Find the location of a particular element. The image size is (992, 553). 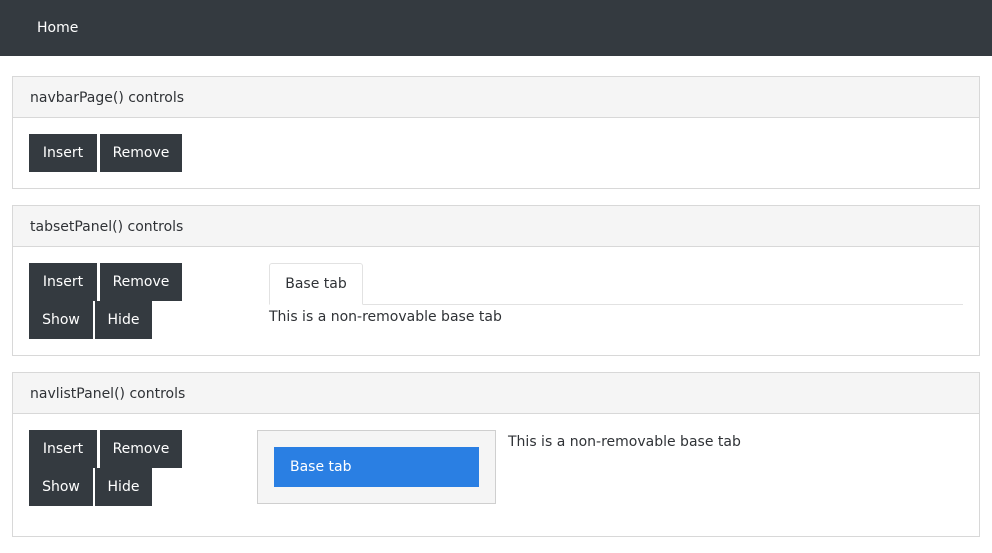

navlist-well: Base tab is located at coordinates (376, 467).